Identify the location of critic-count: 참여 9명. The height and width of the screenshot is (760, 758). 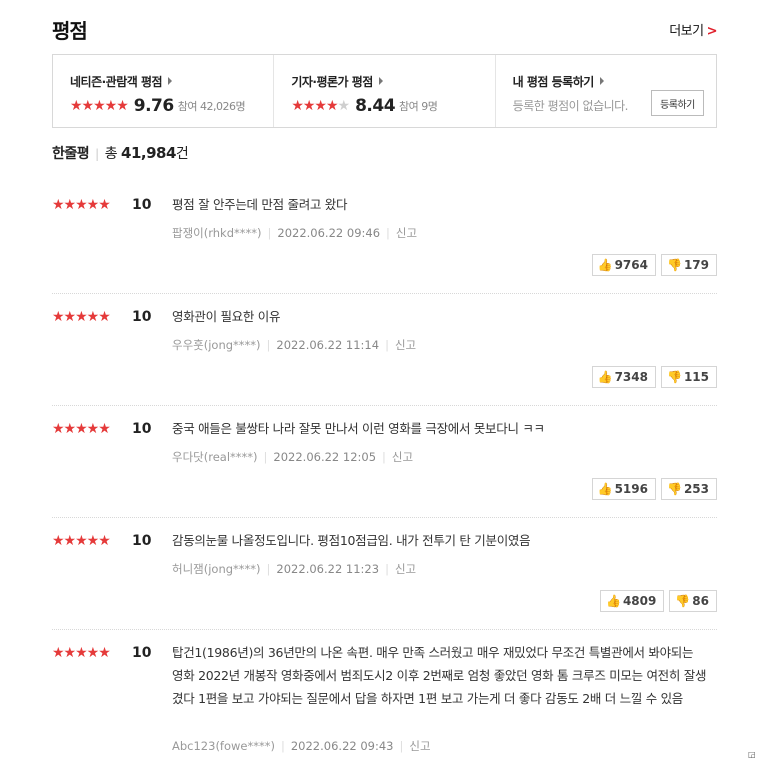
(418, 106).